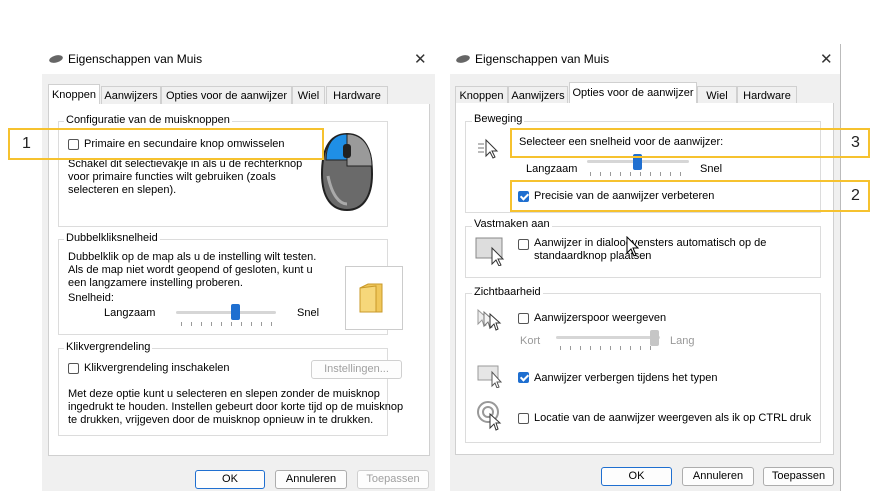 The height and width of the screenshot is (491, 876). Describe the element at coordinates (609, 348) in the screenshot. I see `trails-slider-ticks` at that location.